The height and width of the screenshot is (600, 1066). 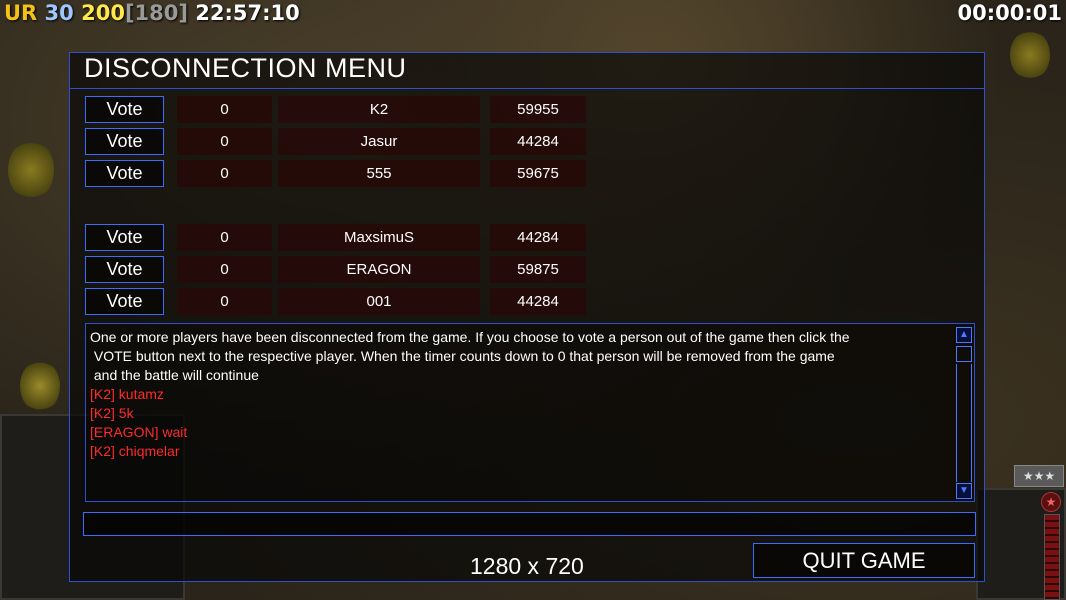 What do you see at coordinates (379, 301) in the screenshot?
I see `player-name: 001` at bounding box center [379, 301].